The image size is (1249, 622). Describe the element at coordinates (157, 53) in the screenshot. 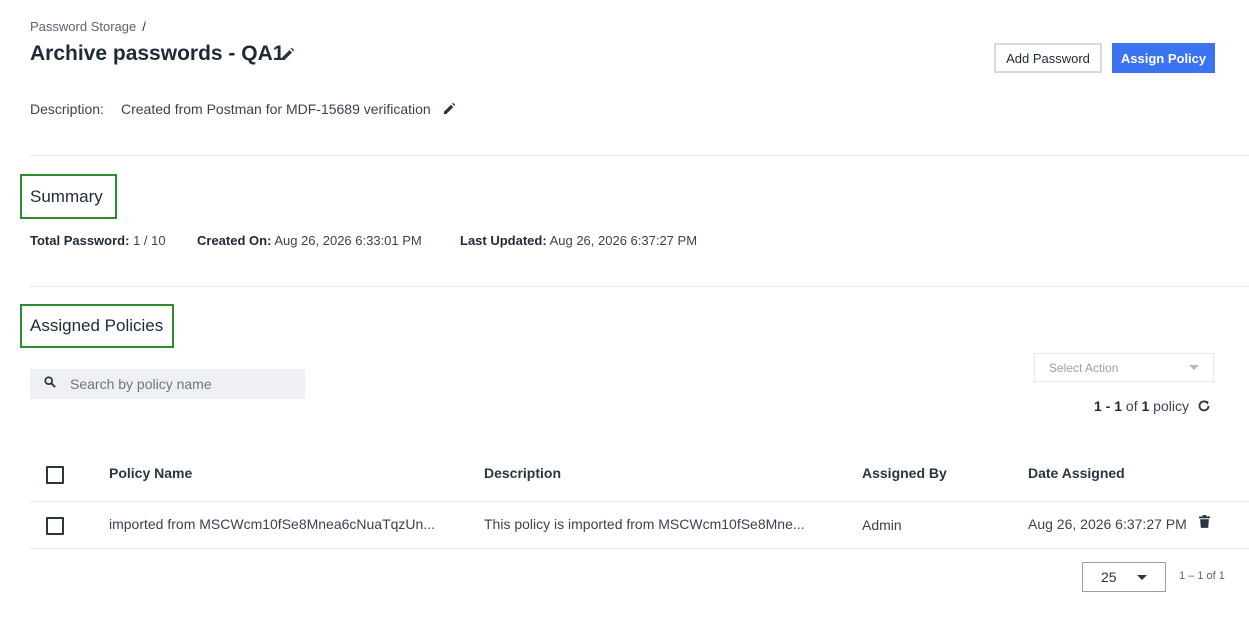

I see `page-title: Archive passwords - QA1` at that location.